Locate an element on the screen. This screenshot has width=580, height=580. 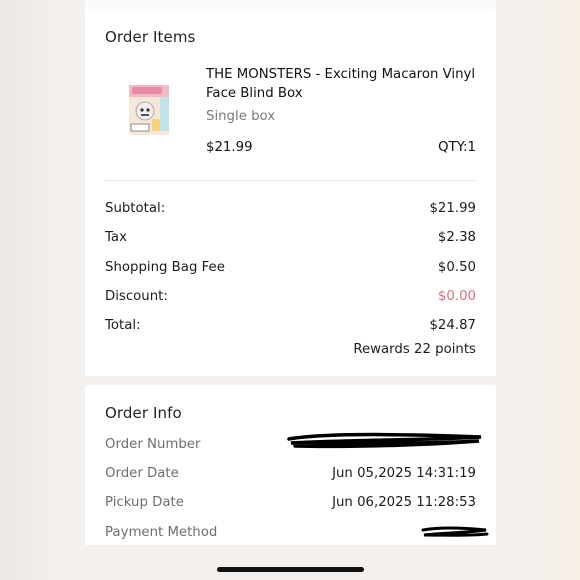
rewards-row: Rewards 22 points is located at coordinates (290, 349).